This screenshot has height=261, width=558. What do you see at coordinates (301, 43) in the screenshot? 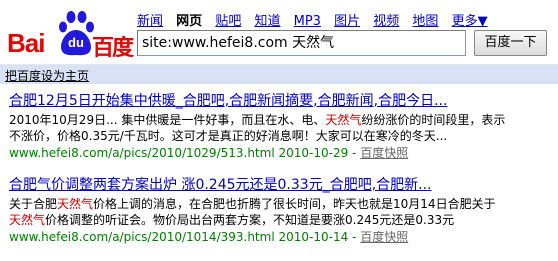
I see `search-input: site:www.hefei8.com 天然气` at bounding box center [301, 43].